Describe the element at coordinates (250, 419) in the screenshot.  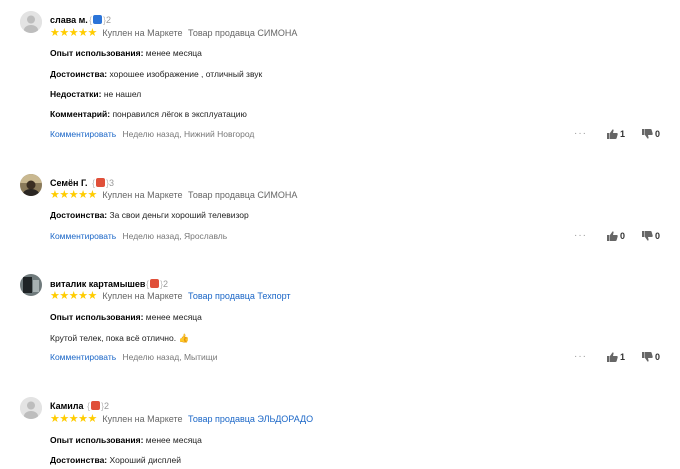
I see `seller-link: Товар продавца ЭЛЬДОРАДО` at that location.